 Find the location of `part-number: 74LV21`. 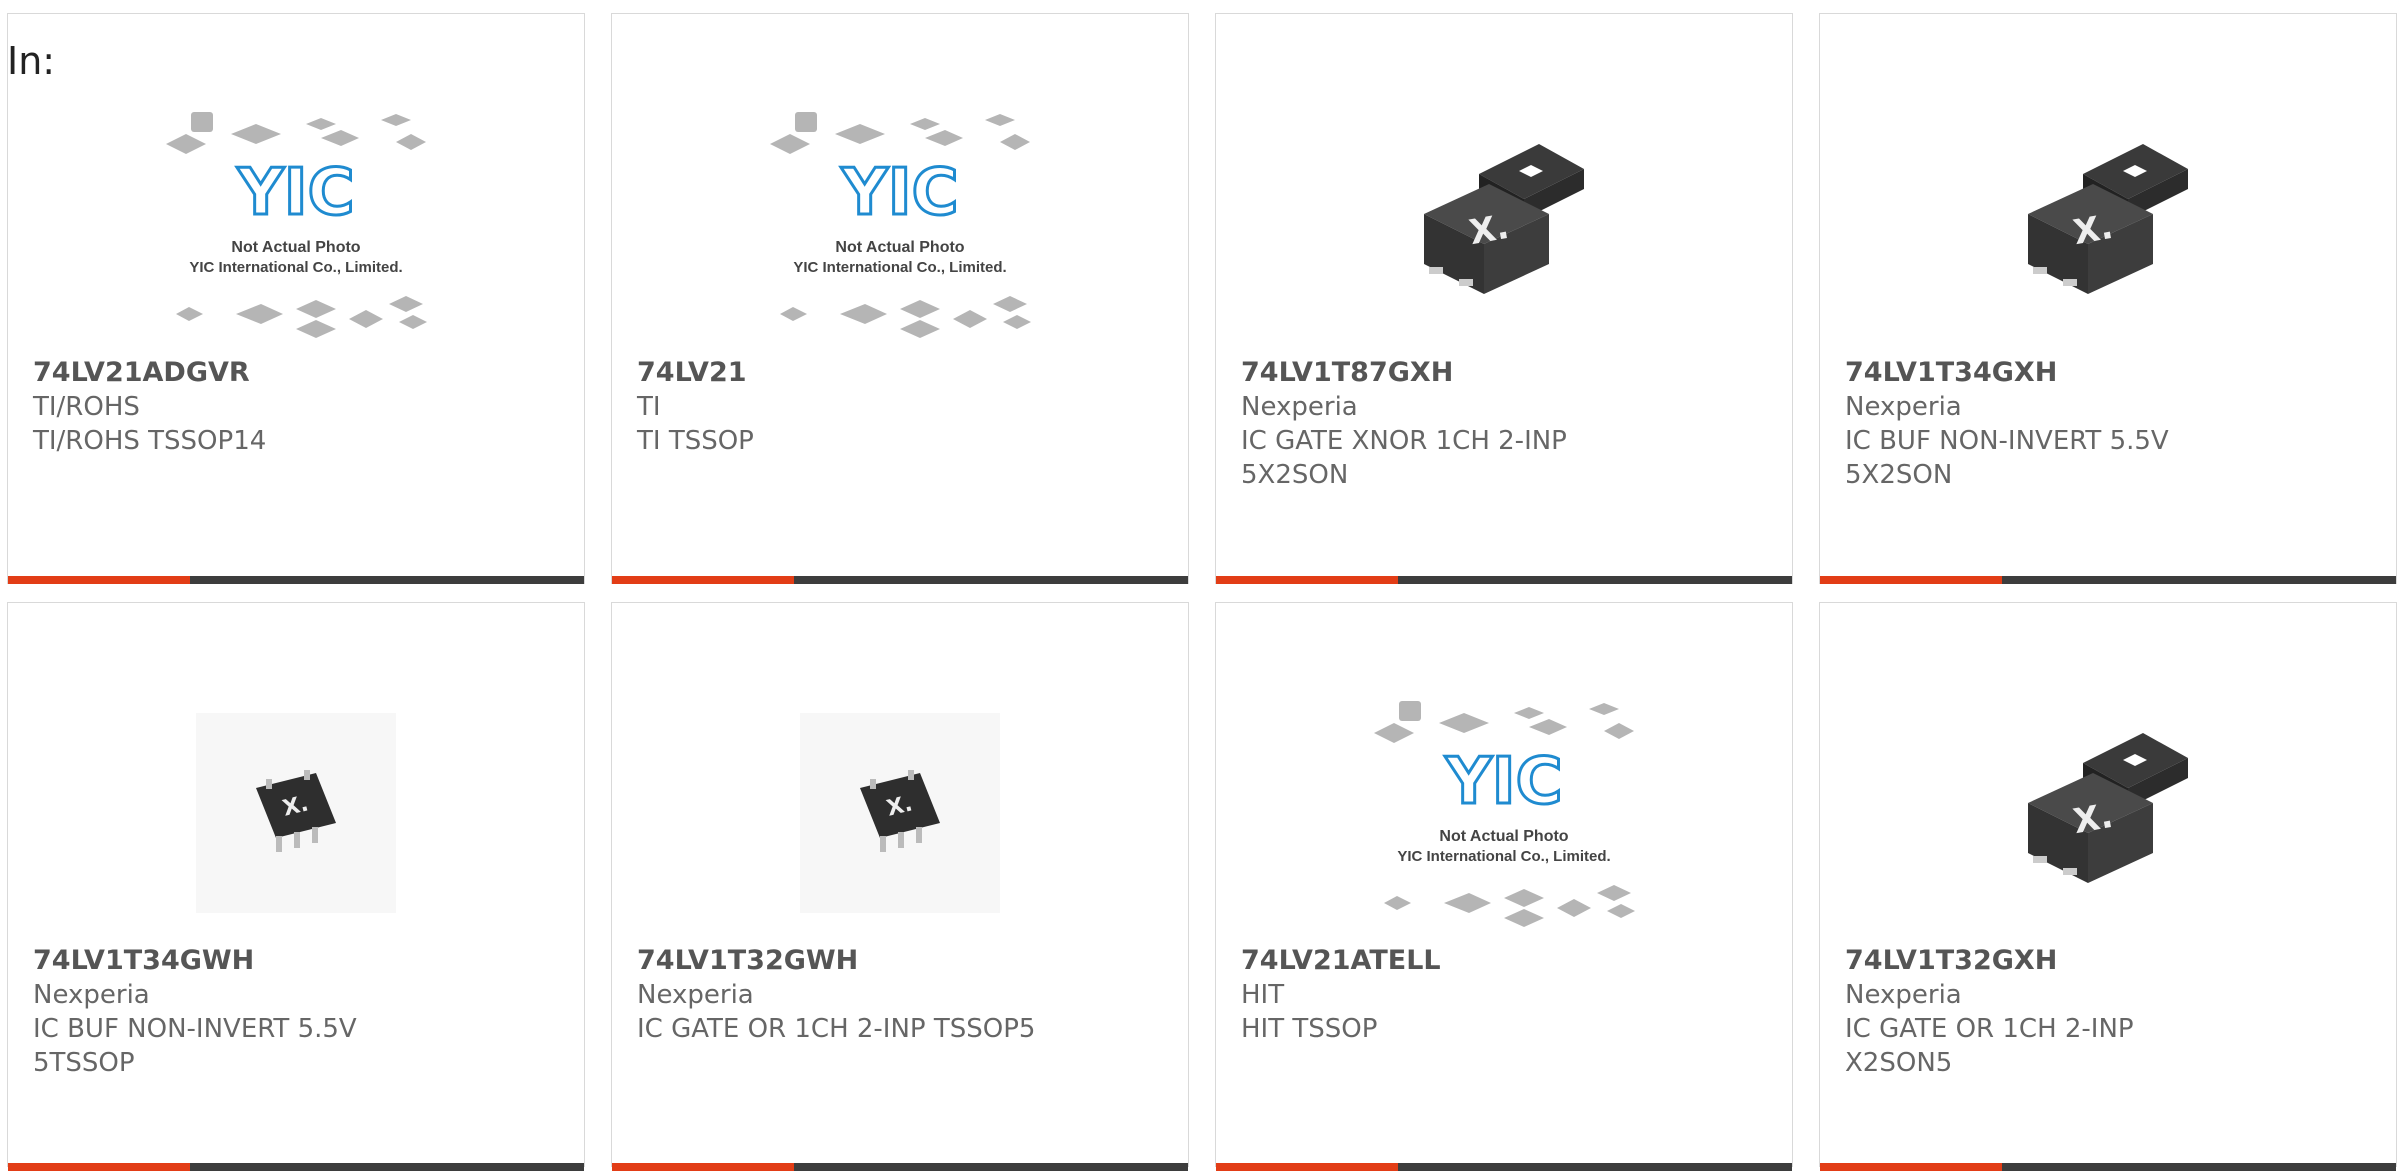

part-number: 74LV21 is located at coordinates (902, 373).